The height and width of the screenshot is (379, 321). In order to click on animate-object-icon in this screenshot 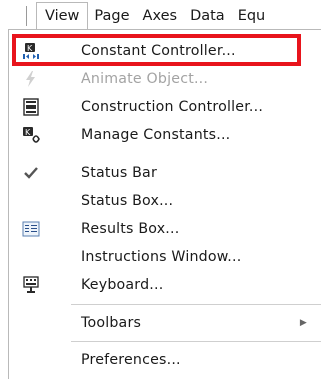, I will do `click(31, 79)`.